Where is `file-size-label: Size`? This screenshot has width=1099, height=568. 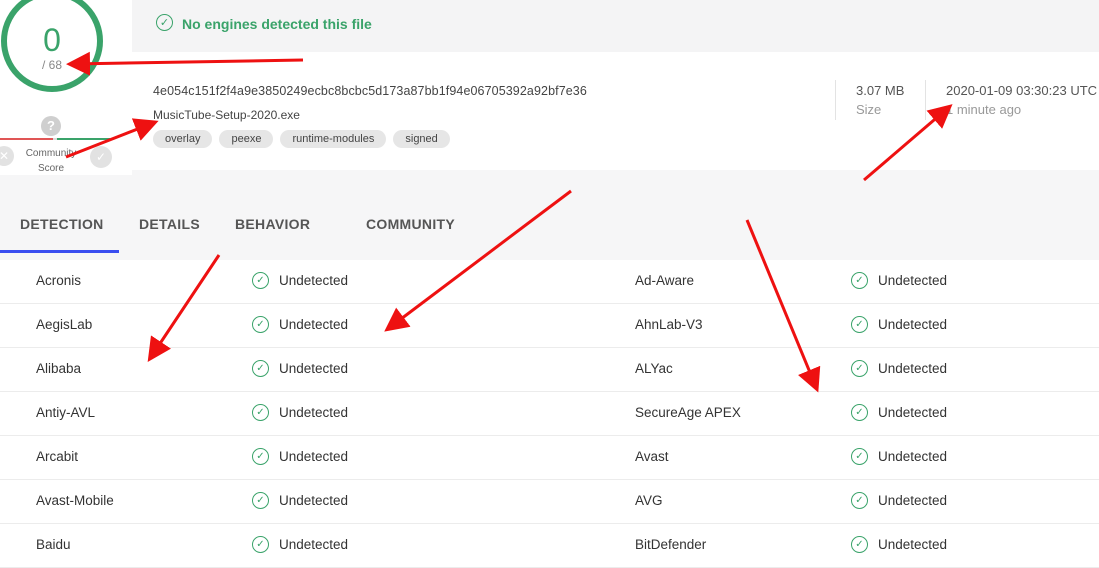 file-size-label: Size is located at coordinates (869, 109).